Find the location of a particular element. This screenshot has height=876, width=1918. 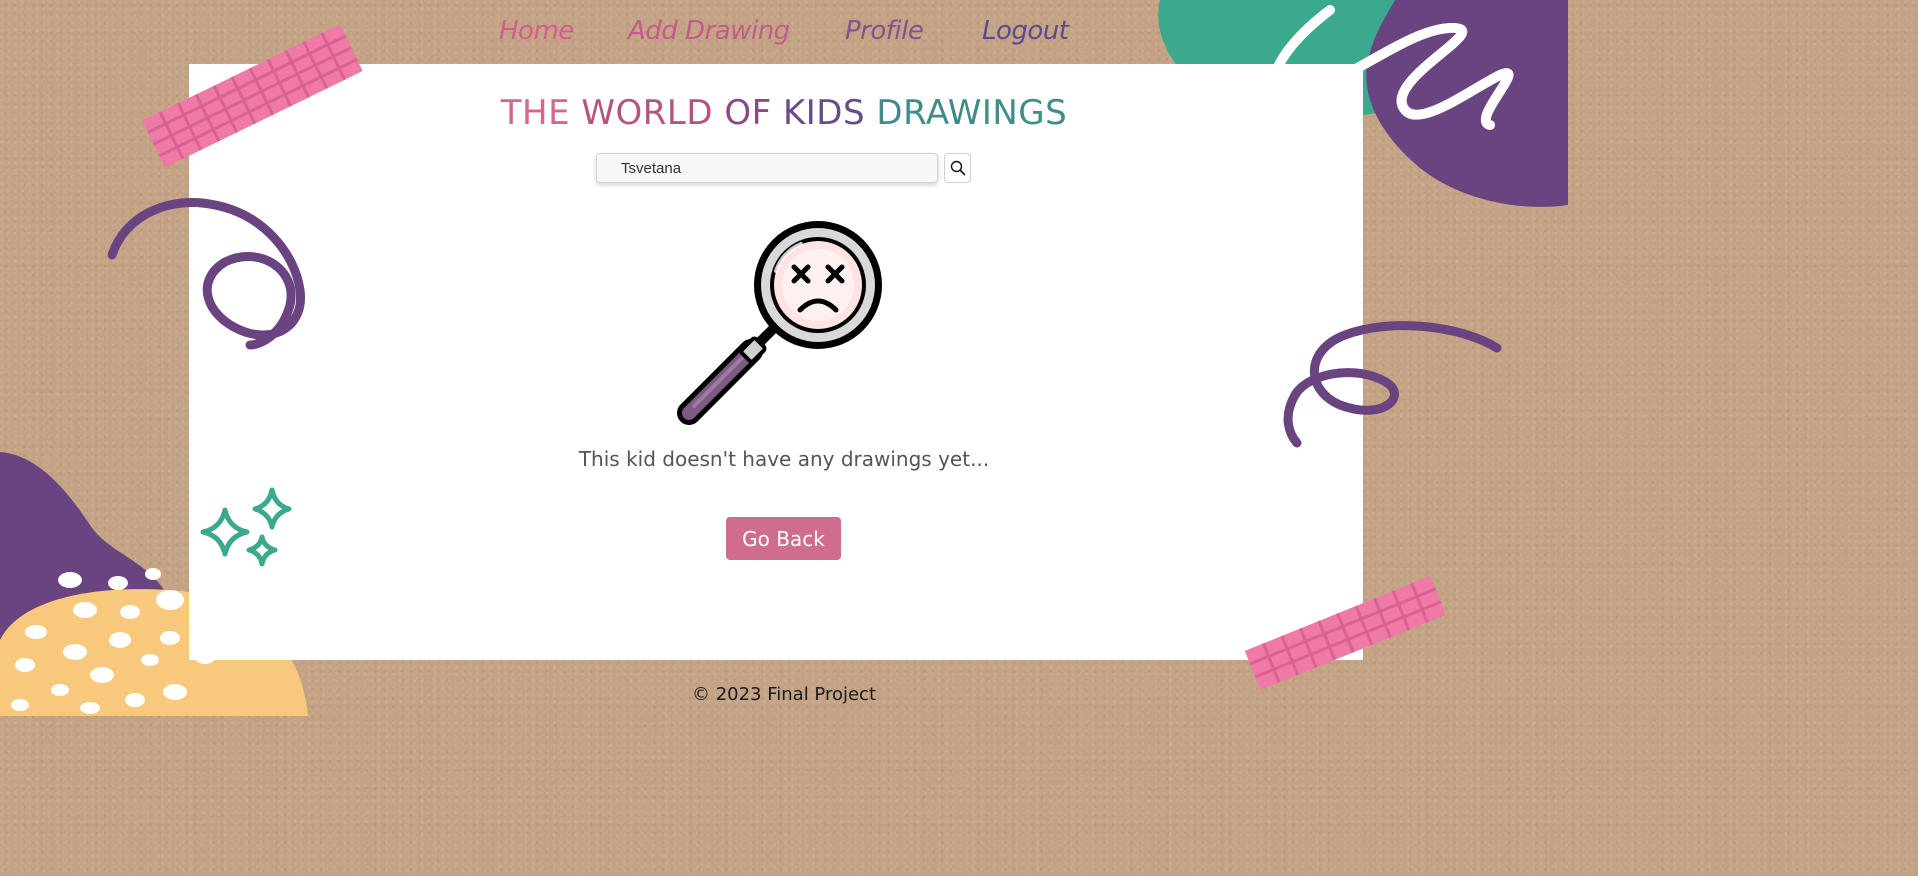

search-input is located at coordinates (767, 168).